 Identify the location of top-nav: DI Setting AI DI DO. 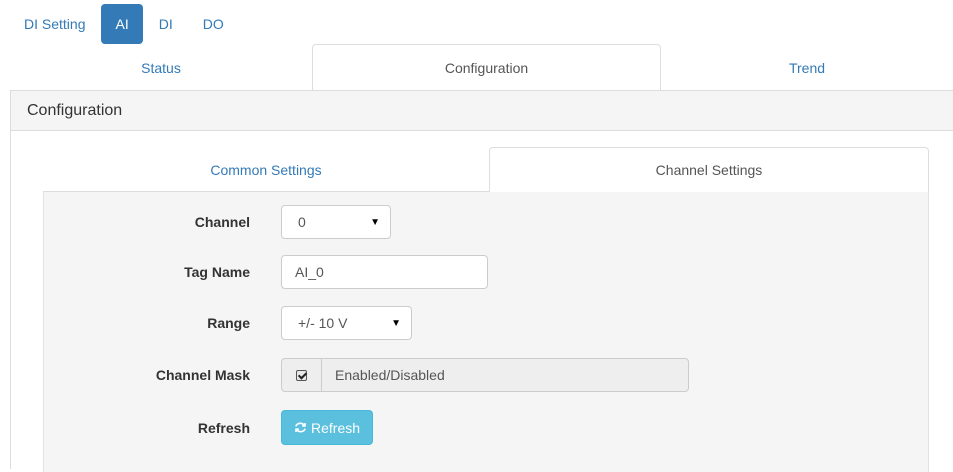
(124, 24).